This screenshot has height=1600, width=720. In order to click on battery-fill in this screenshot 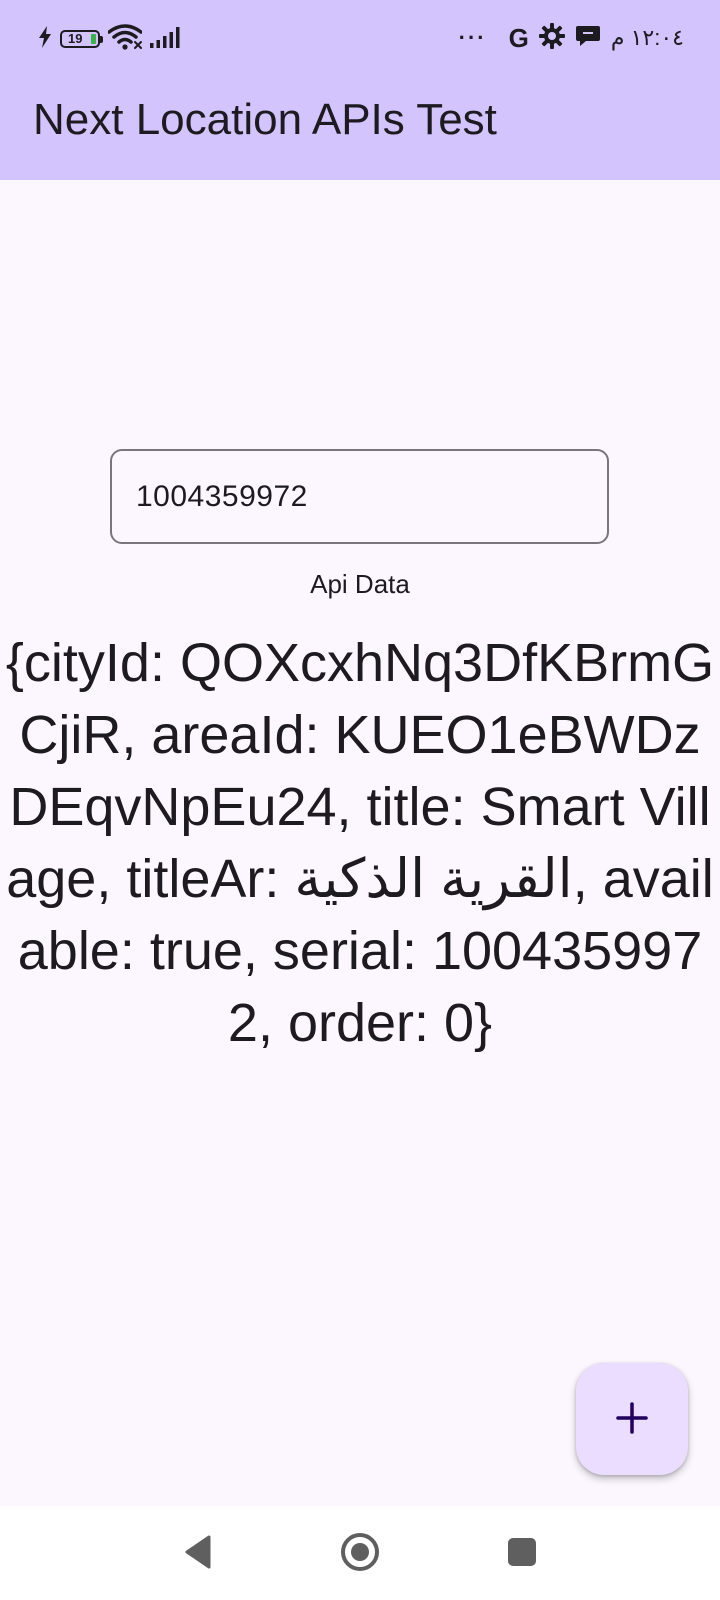, I will do `click(93, 39)`.